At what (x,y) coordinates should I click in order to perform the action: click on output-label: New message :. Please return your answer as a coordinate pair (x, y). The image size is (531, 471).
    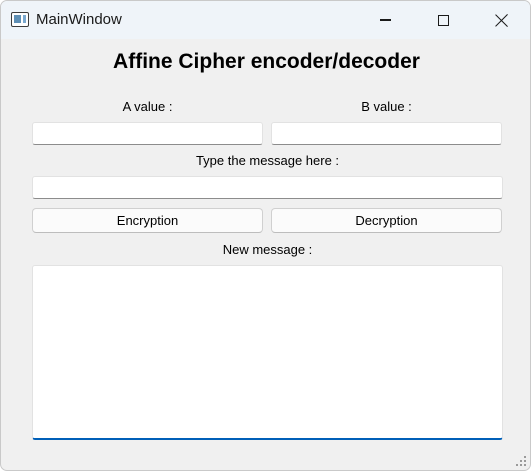
    Looking at the image, I should click on (267, 249).